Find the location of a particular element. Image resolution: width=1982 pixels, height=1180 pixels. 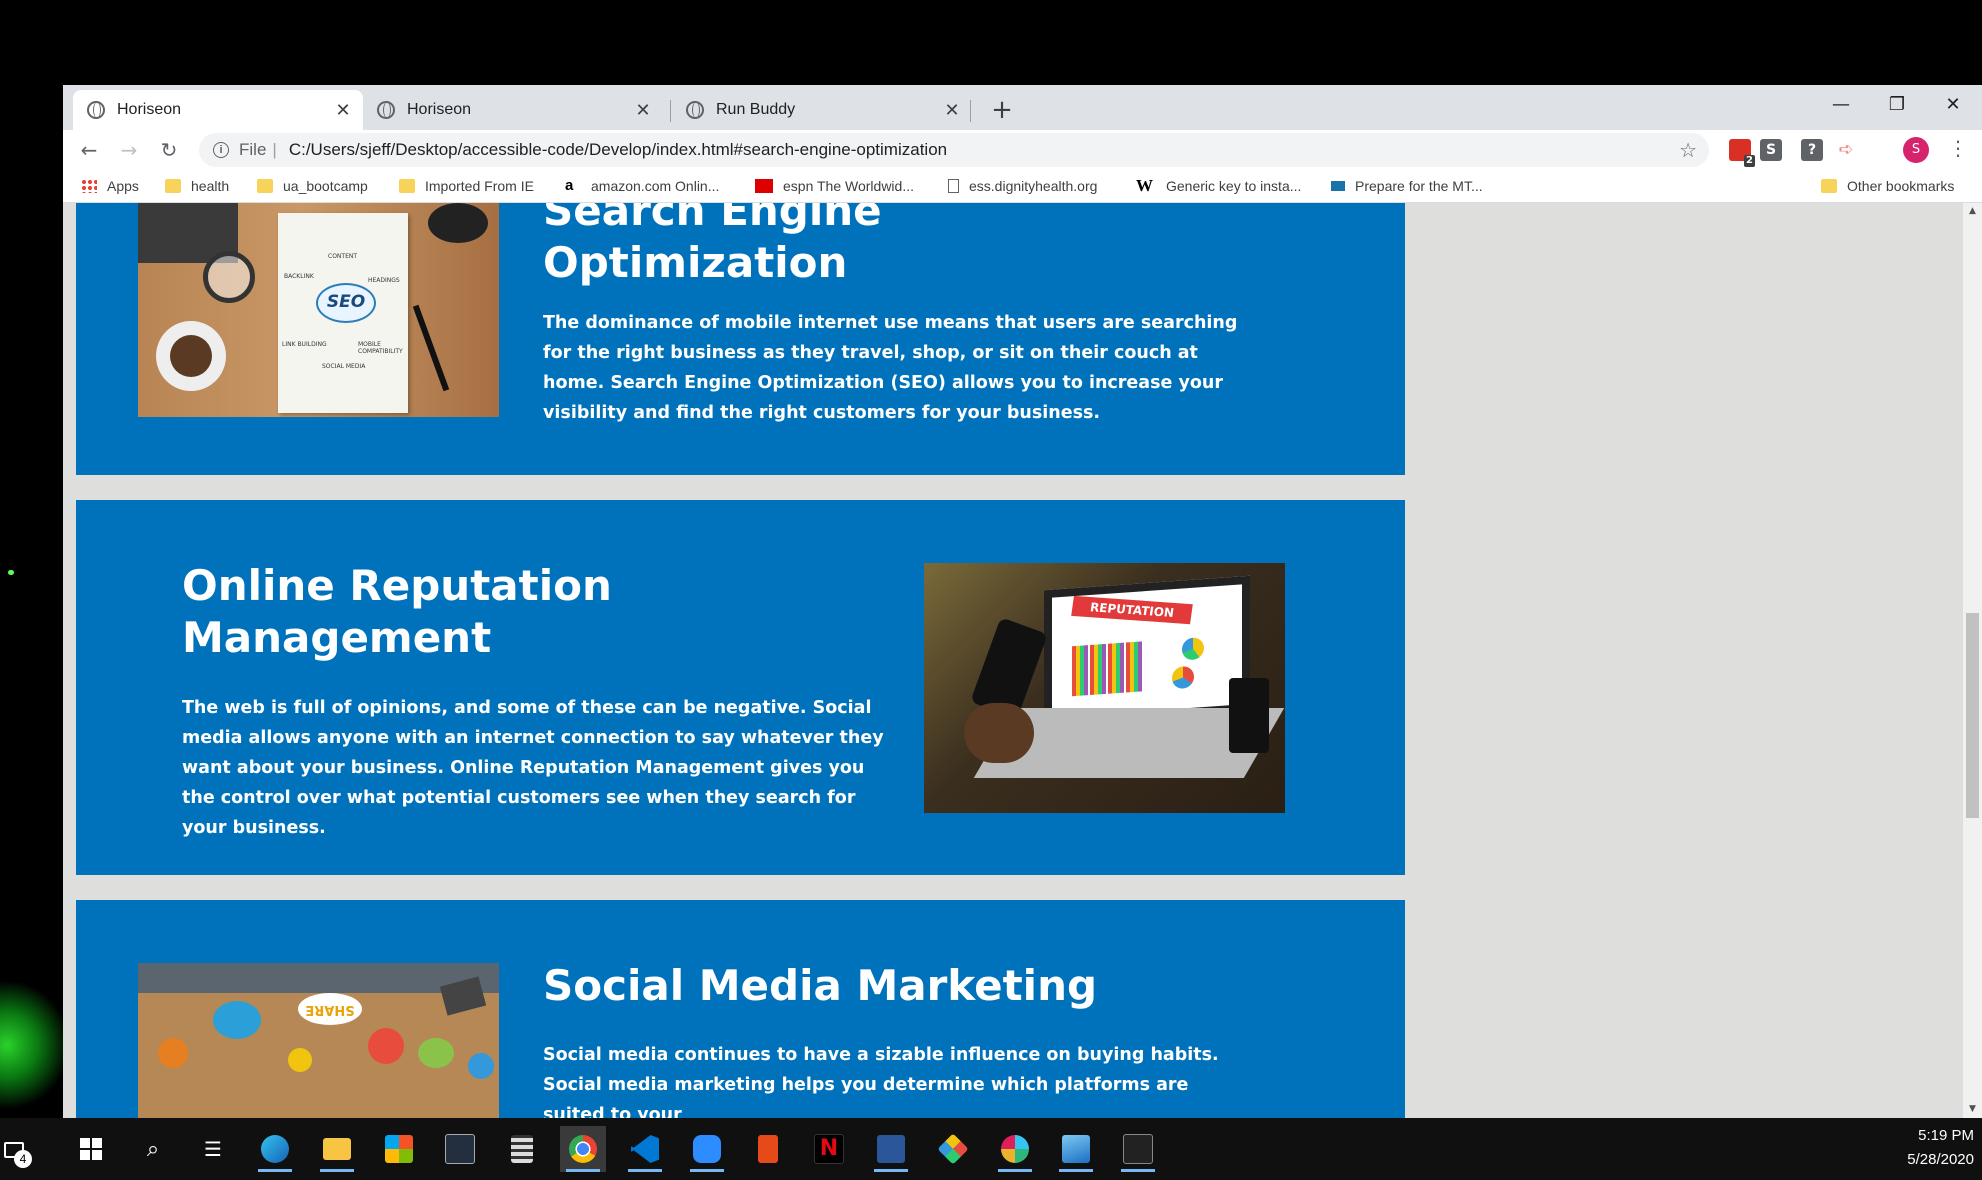

info-icon: i is located at coordinates (221, 150).